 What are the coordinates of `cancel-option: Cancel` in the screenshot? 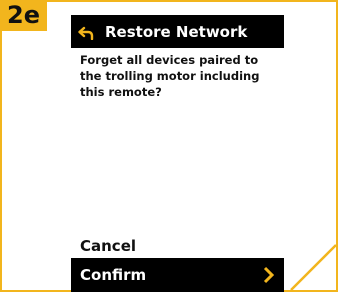 It's located at (177, 246).